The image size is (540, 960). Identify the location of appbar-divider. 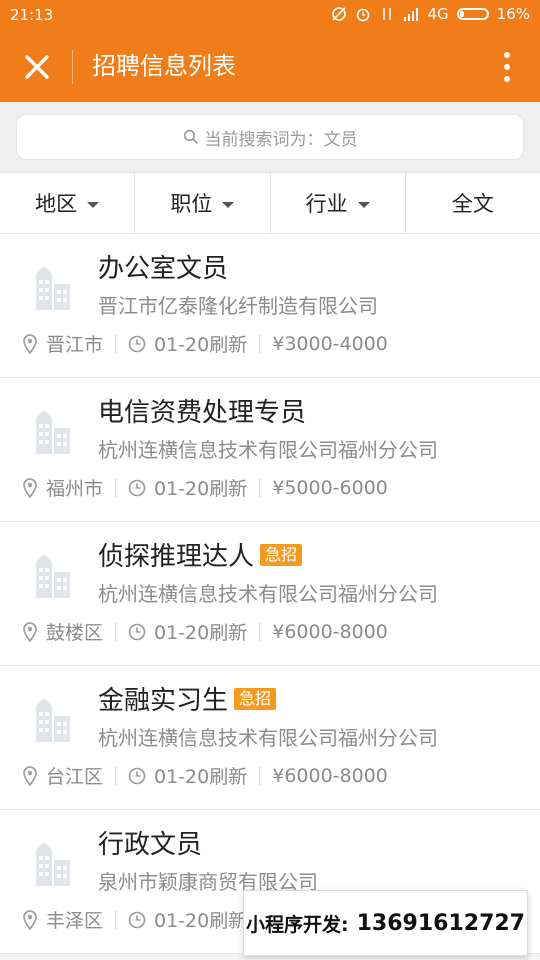
(72, 67).